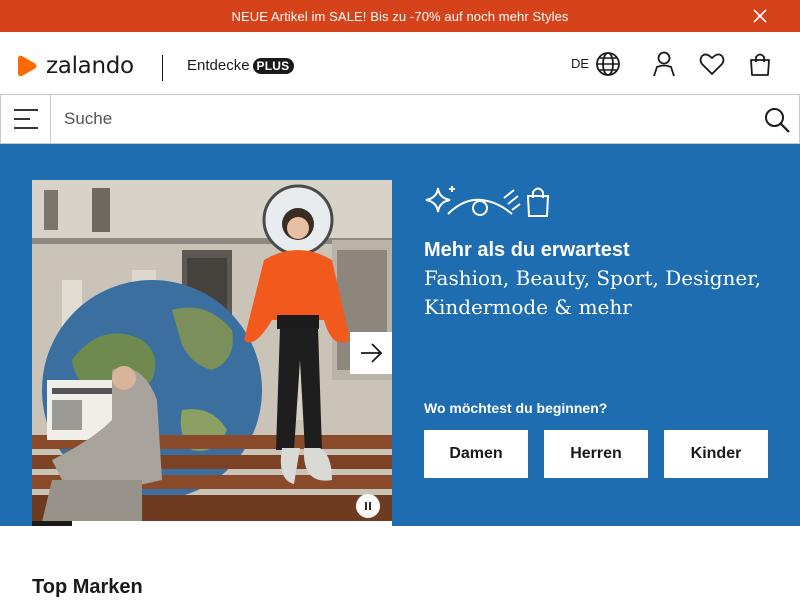 The height and width of the screenshot is (600, 800). What do you see at coordinates (27, 66) in the screenshot?
I see `logo-icon` at bounding box center [27, 66].